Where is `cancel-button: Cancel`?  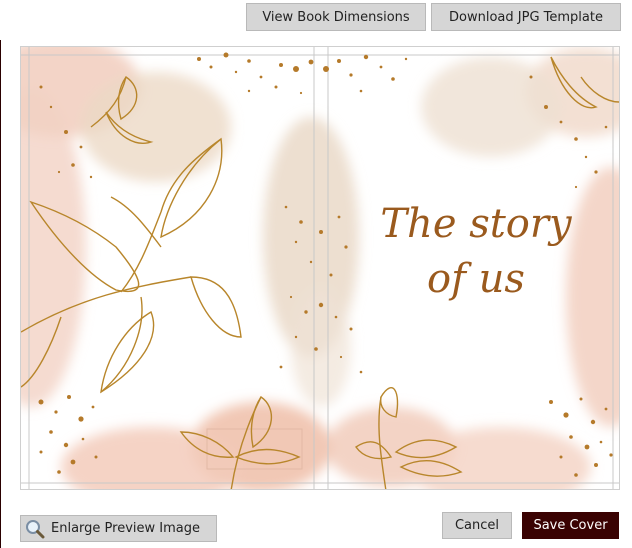 cancel-button: Cancel is located at coordinates (477, 525).